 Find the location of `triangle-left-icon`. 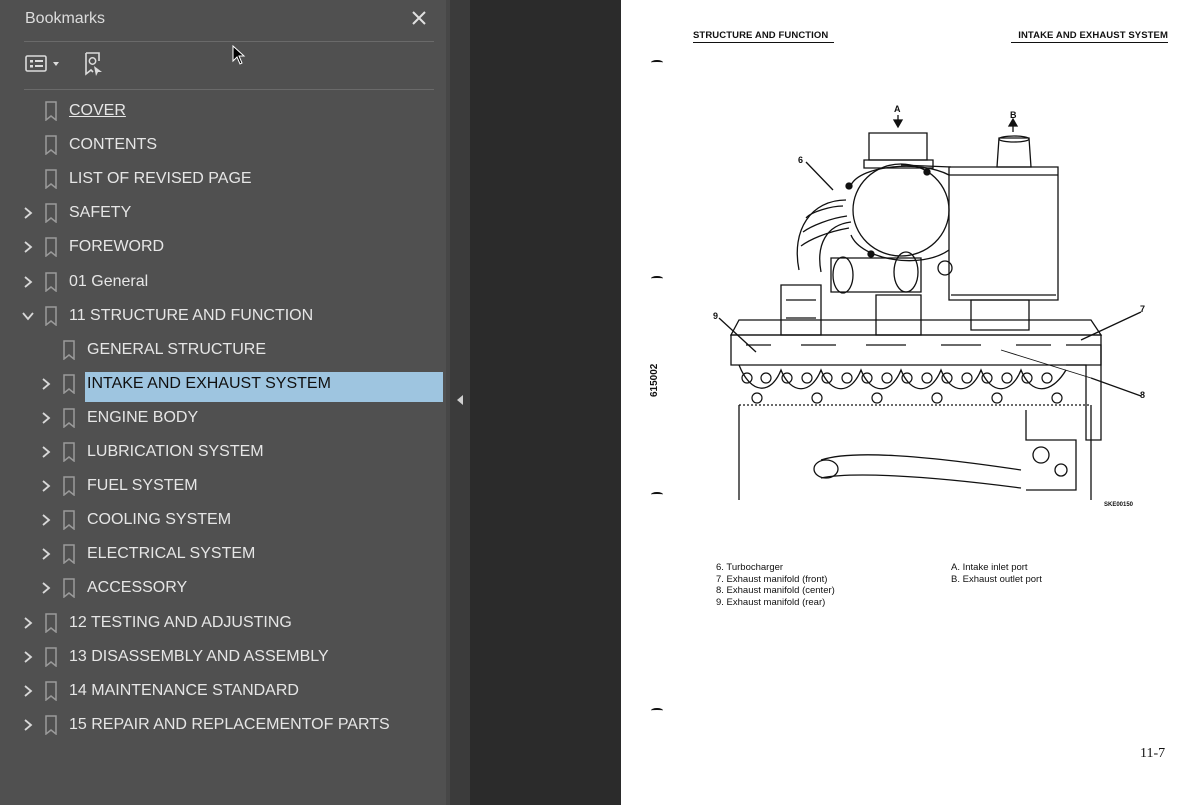

triangle-left-icon is located at coordinates (460, 400).